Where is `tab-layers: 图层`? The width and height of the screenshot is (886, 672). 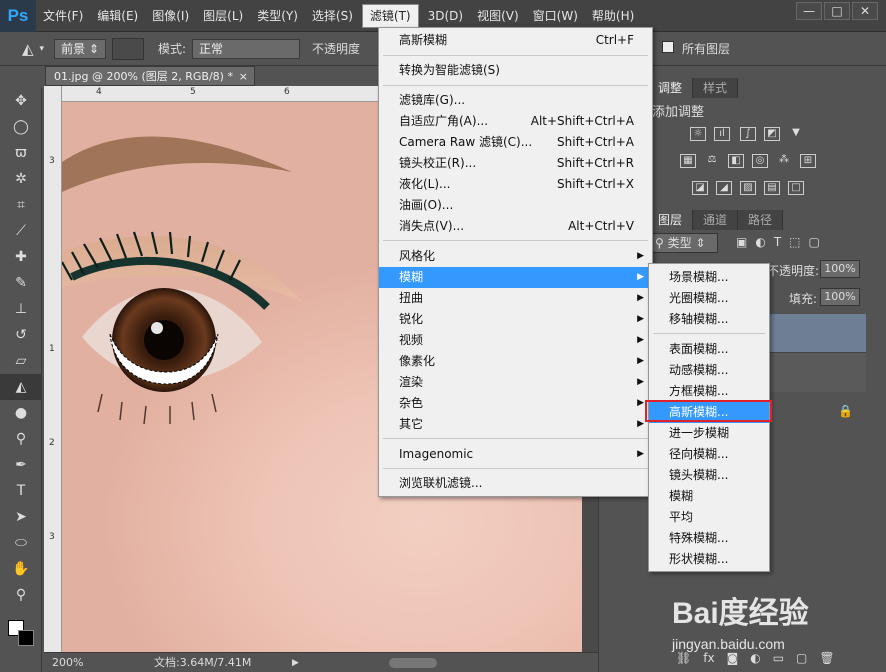 tab-layers: 图层 is located at coordinates (671, 220).